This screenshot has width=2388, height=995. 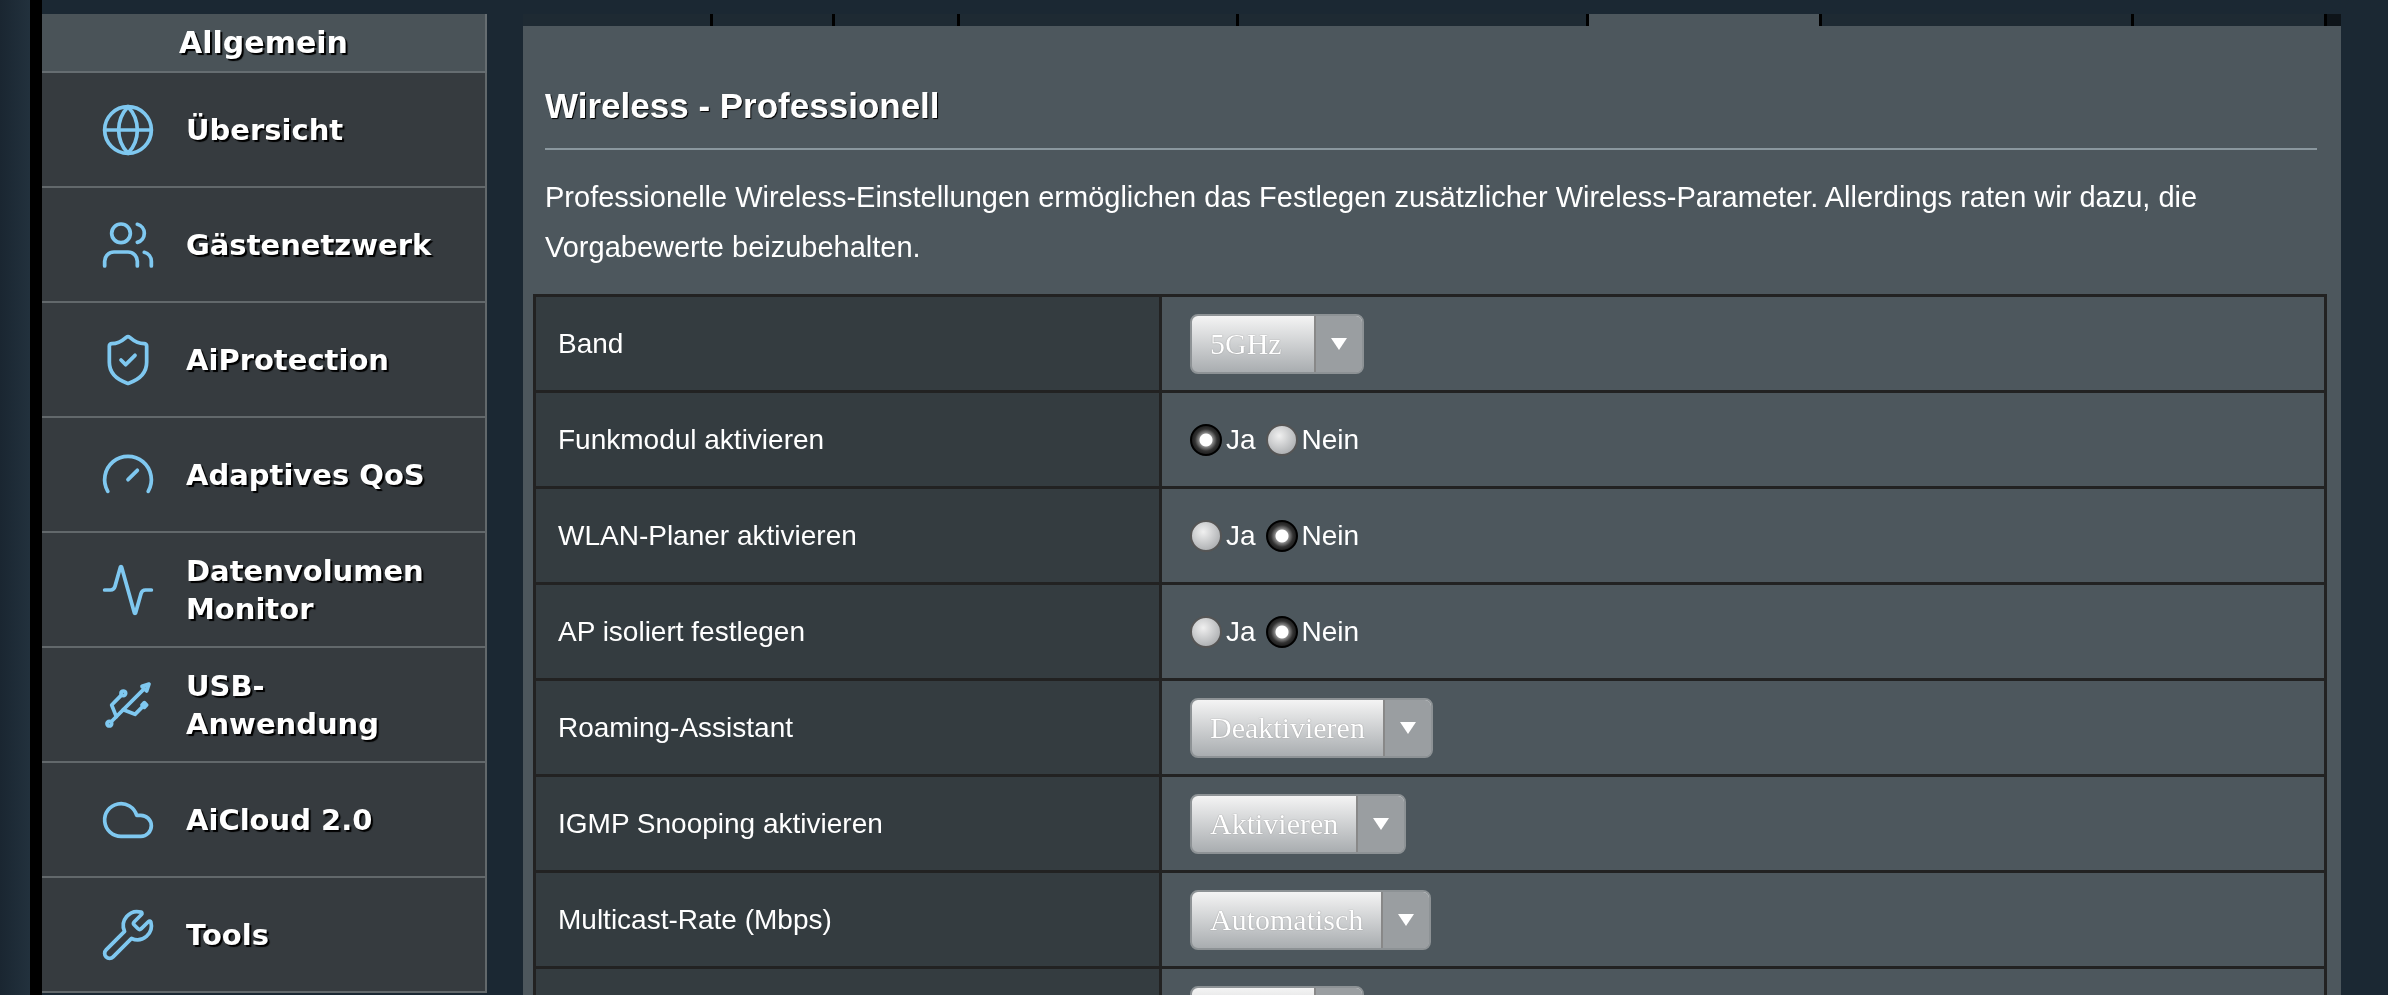 I want to click on sidebar-item: Tools, so click(x=264, y=935).